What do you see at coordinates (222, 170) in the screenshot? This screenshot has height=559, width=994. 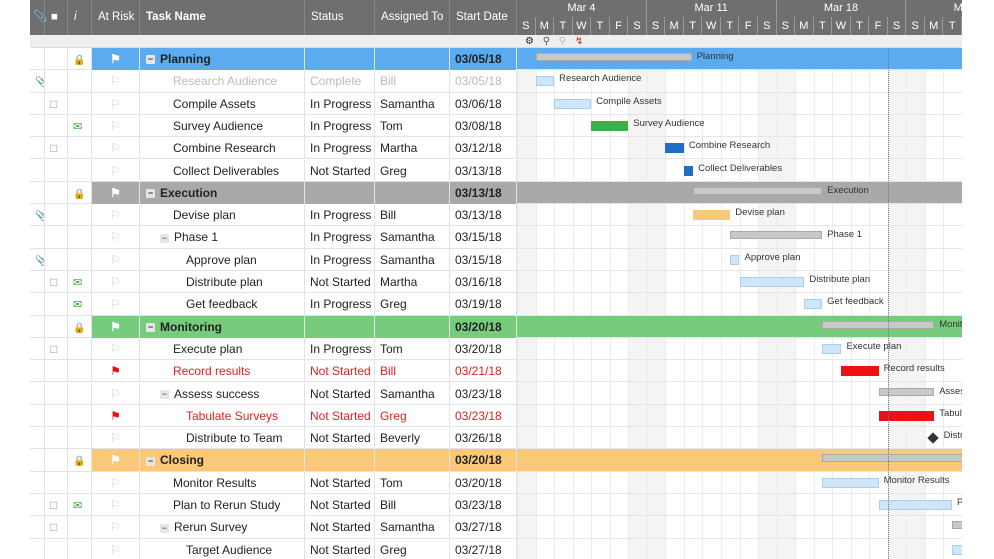 I see `task-name-cell: Collect Deliverables` at bounding box center [222, 170].